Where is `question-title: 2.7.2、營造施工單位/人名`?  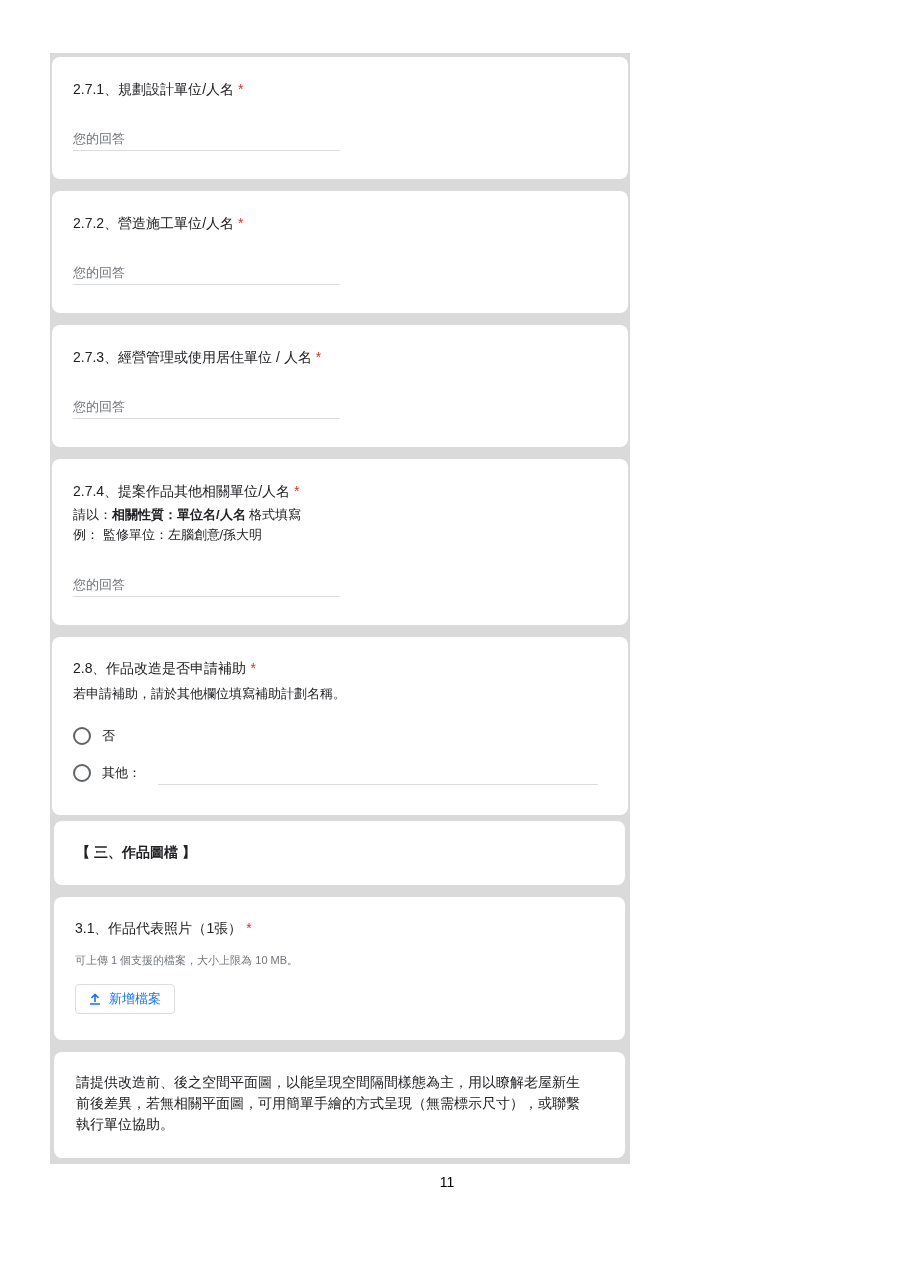
question-title: 2.7.2、營造施工單位/人名 is located at coordinates (154, 223).